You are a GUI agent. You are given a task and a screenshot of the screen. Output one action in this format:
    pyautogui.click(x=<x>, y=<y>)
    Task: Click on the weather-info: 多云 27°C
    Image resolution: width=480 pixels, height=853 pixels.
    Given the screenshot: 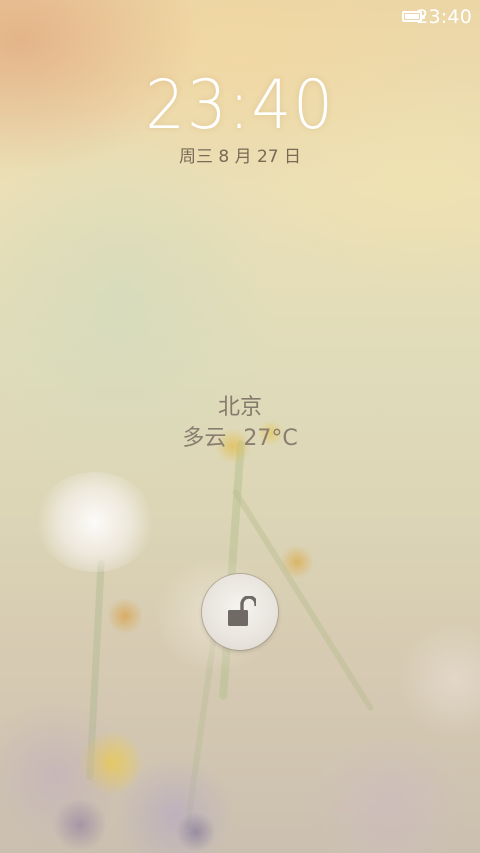 What is the action you would take?
    pyautogui.click(x=240, y=436)
    